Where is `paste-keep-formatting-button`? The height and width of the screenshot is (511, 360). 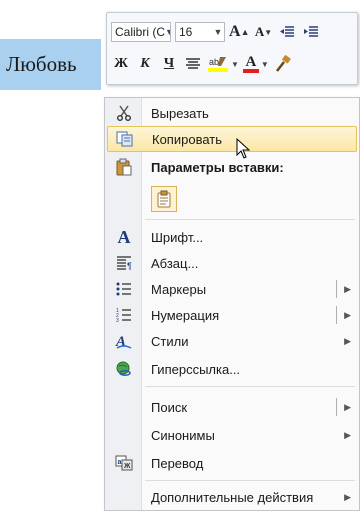 paste-keep-formatting-button is located at coordinates (164, 199).